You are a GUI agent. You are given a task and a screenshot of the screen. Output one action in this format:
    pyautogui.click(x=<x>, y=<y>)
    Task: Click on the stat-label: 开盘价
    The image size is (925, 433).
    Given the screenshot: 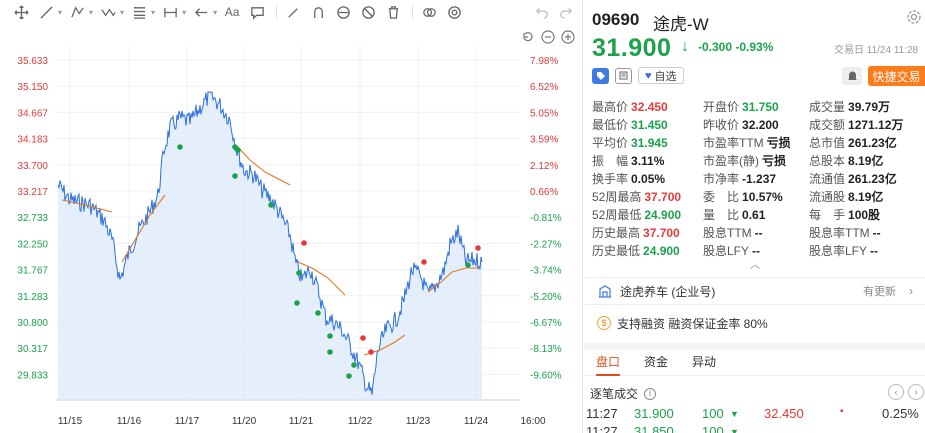 What is the action you would take?
    pyautogui.click(x=721, y=107)
    